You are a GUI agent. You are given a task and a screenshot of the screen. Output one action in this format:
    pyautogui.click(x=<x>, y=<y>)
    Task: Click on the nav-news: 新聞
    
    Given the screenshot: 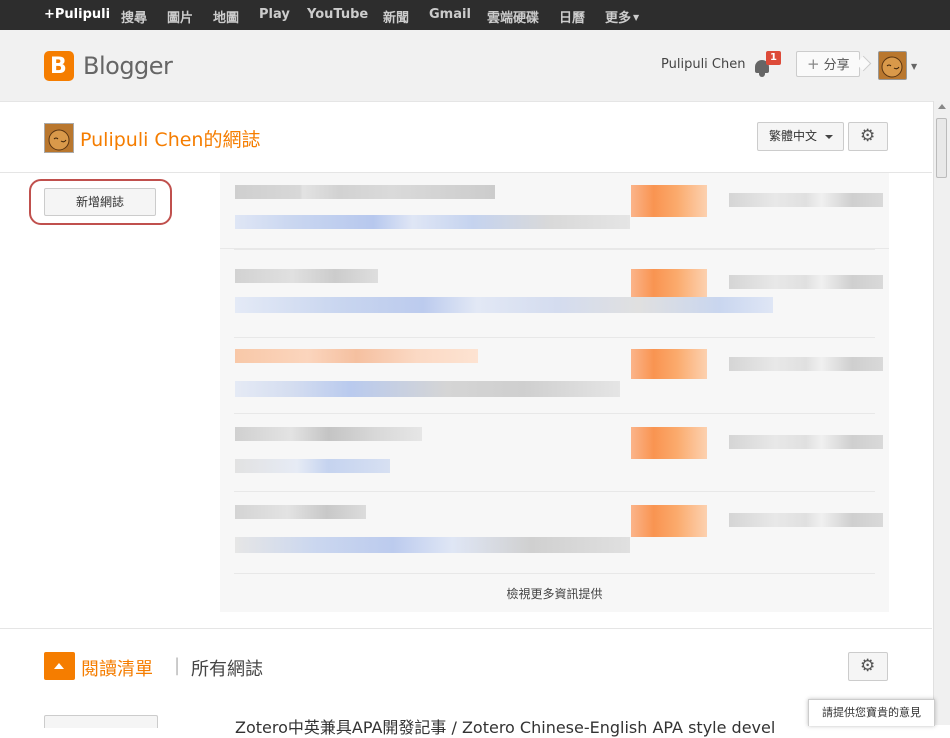 What is the action you would take?
    pyautogui.click(x=396, y=16)
    